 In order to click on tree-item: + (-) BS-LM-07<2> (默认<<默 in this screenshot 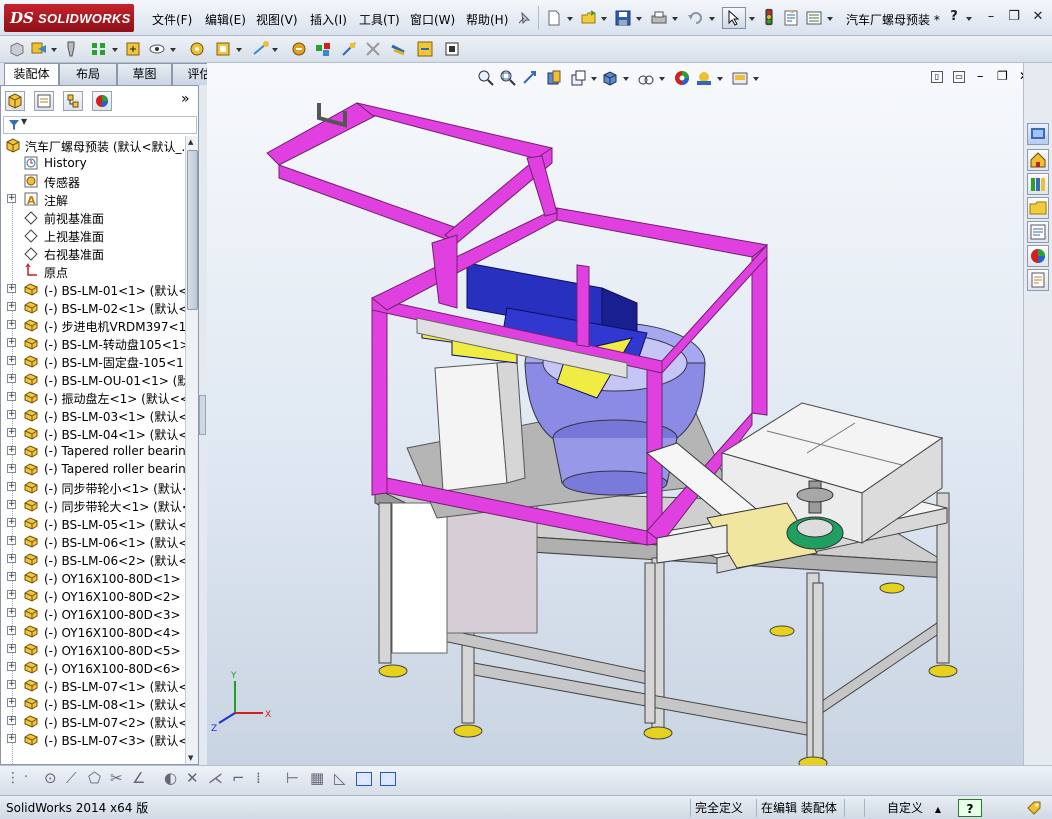, I will do `click(93, 721)`.